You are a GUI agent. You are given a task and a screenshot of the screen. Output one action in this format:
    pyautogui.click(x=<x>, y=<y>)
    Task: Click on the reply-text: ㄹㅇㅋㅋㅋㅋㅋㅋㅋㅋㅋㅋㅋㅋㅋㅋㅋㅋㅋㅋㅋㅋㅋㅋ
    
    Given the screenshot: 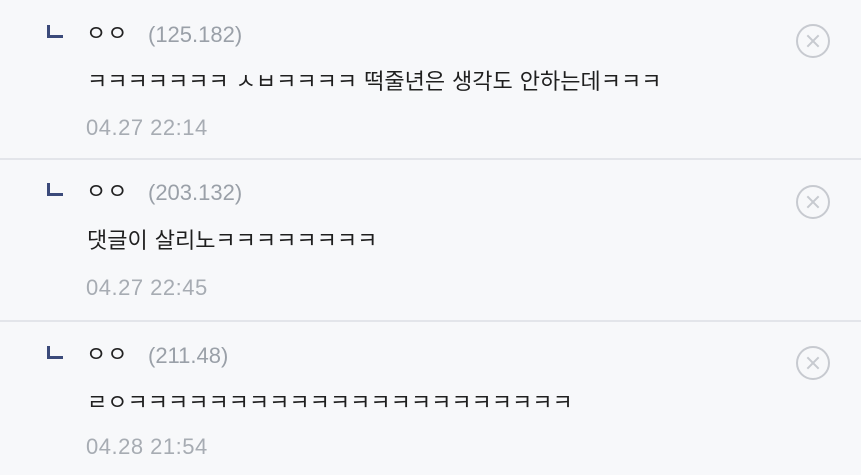 What is the action you would take?
    pyautogui.click(x=330, y=403)
    